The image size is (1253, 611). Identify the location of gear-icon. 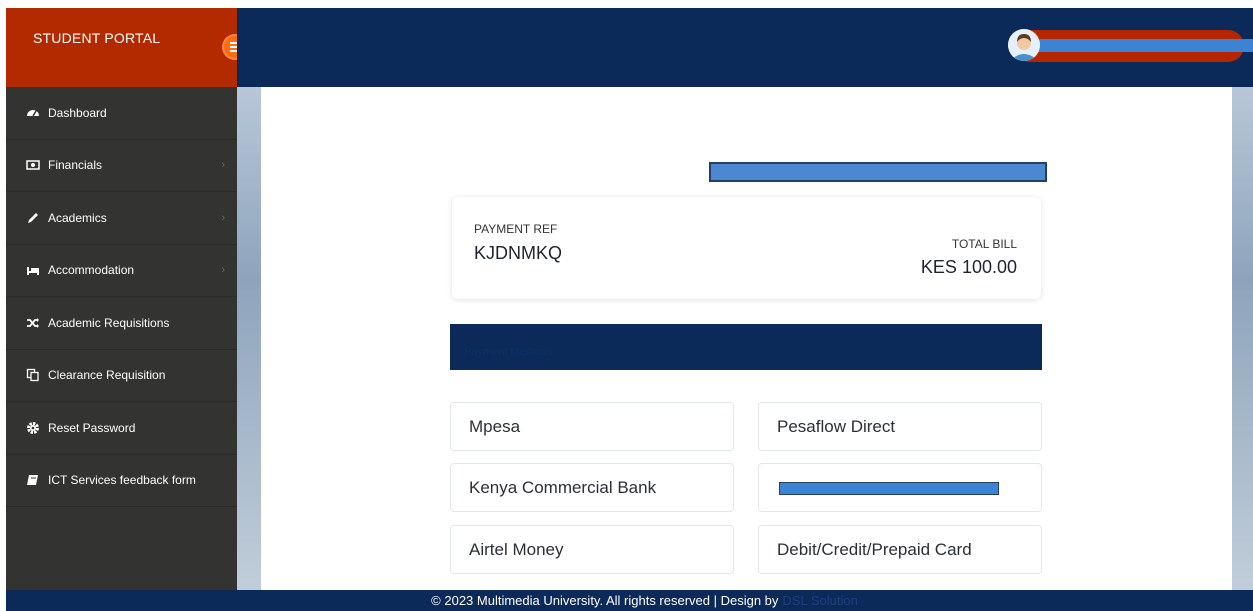
(33, 428).